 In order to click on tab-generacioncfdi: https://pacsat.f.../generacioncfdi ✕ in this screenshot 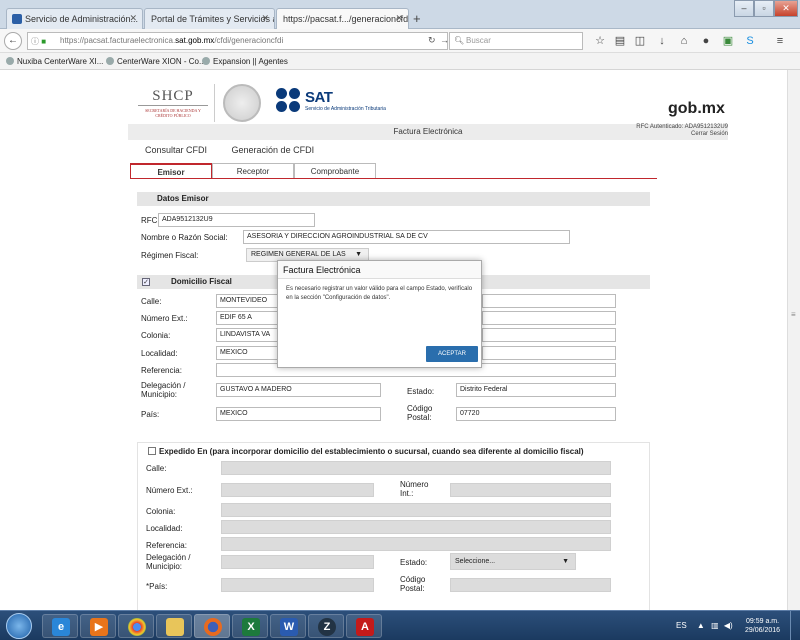, I will do `click(342, 18)`.